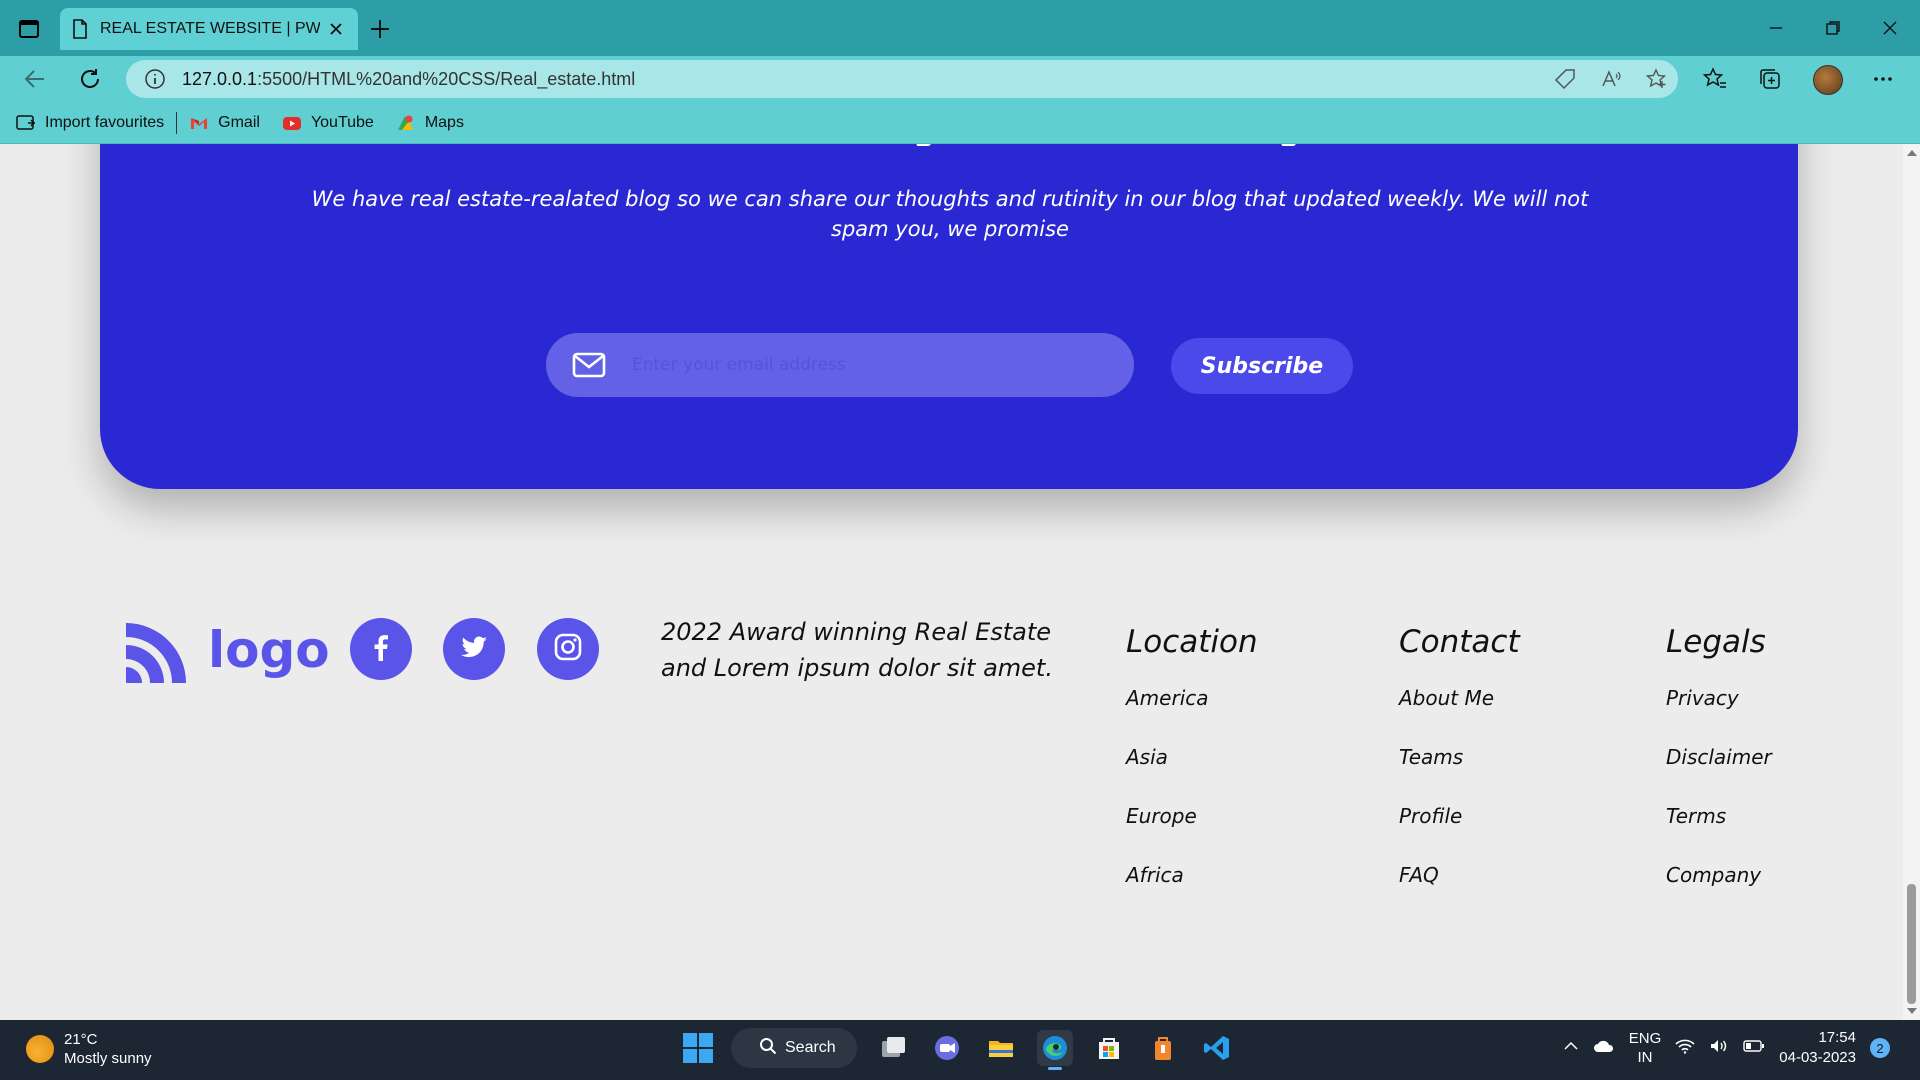 The image size is (1920, 1080). I want to click on page-icon, so click(80, 29).